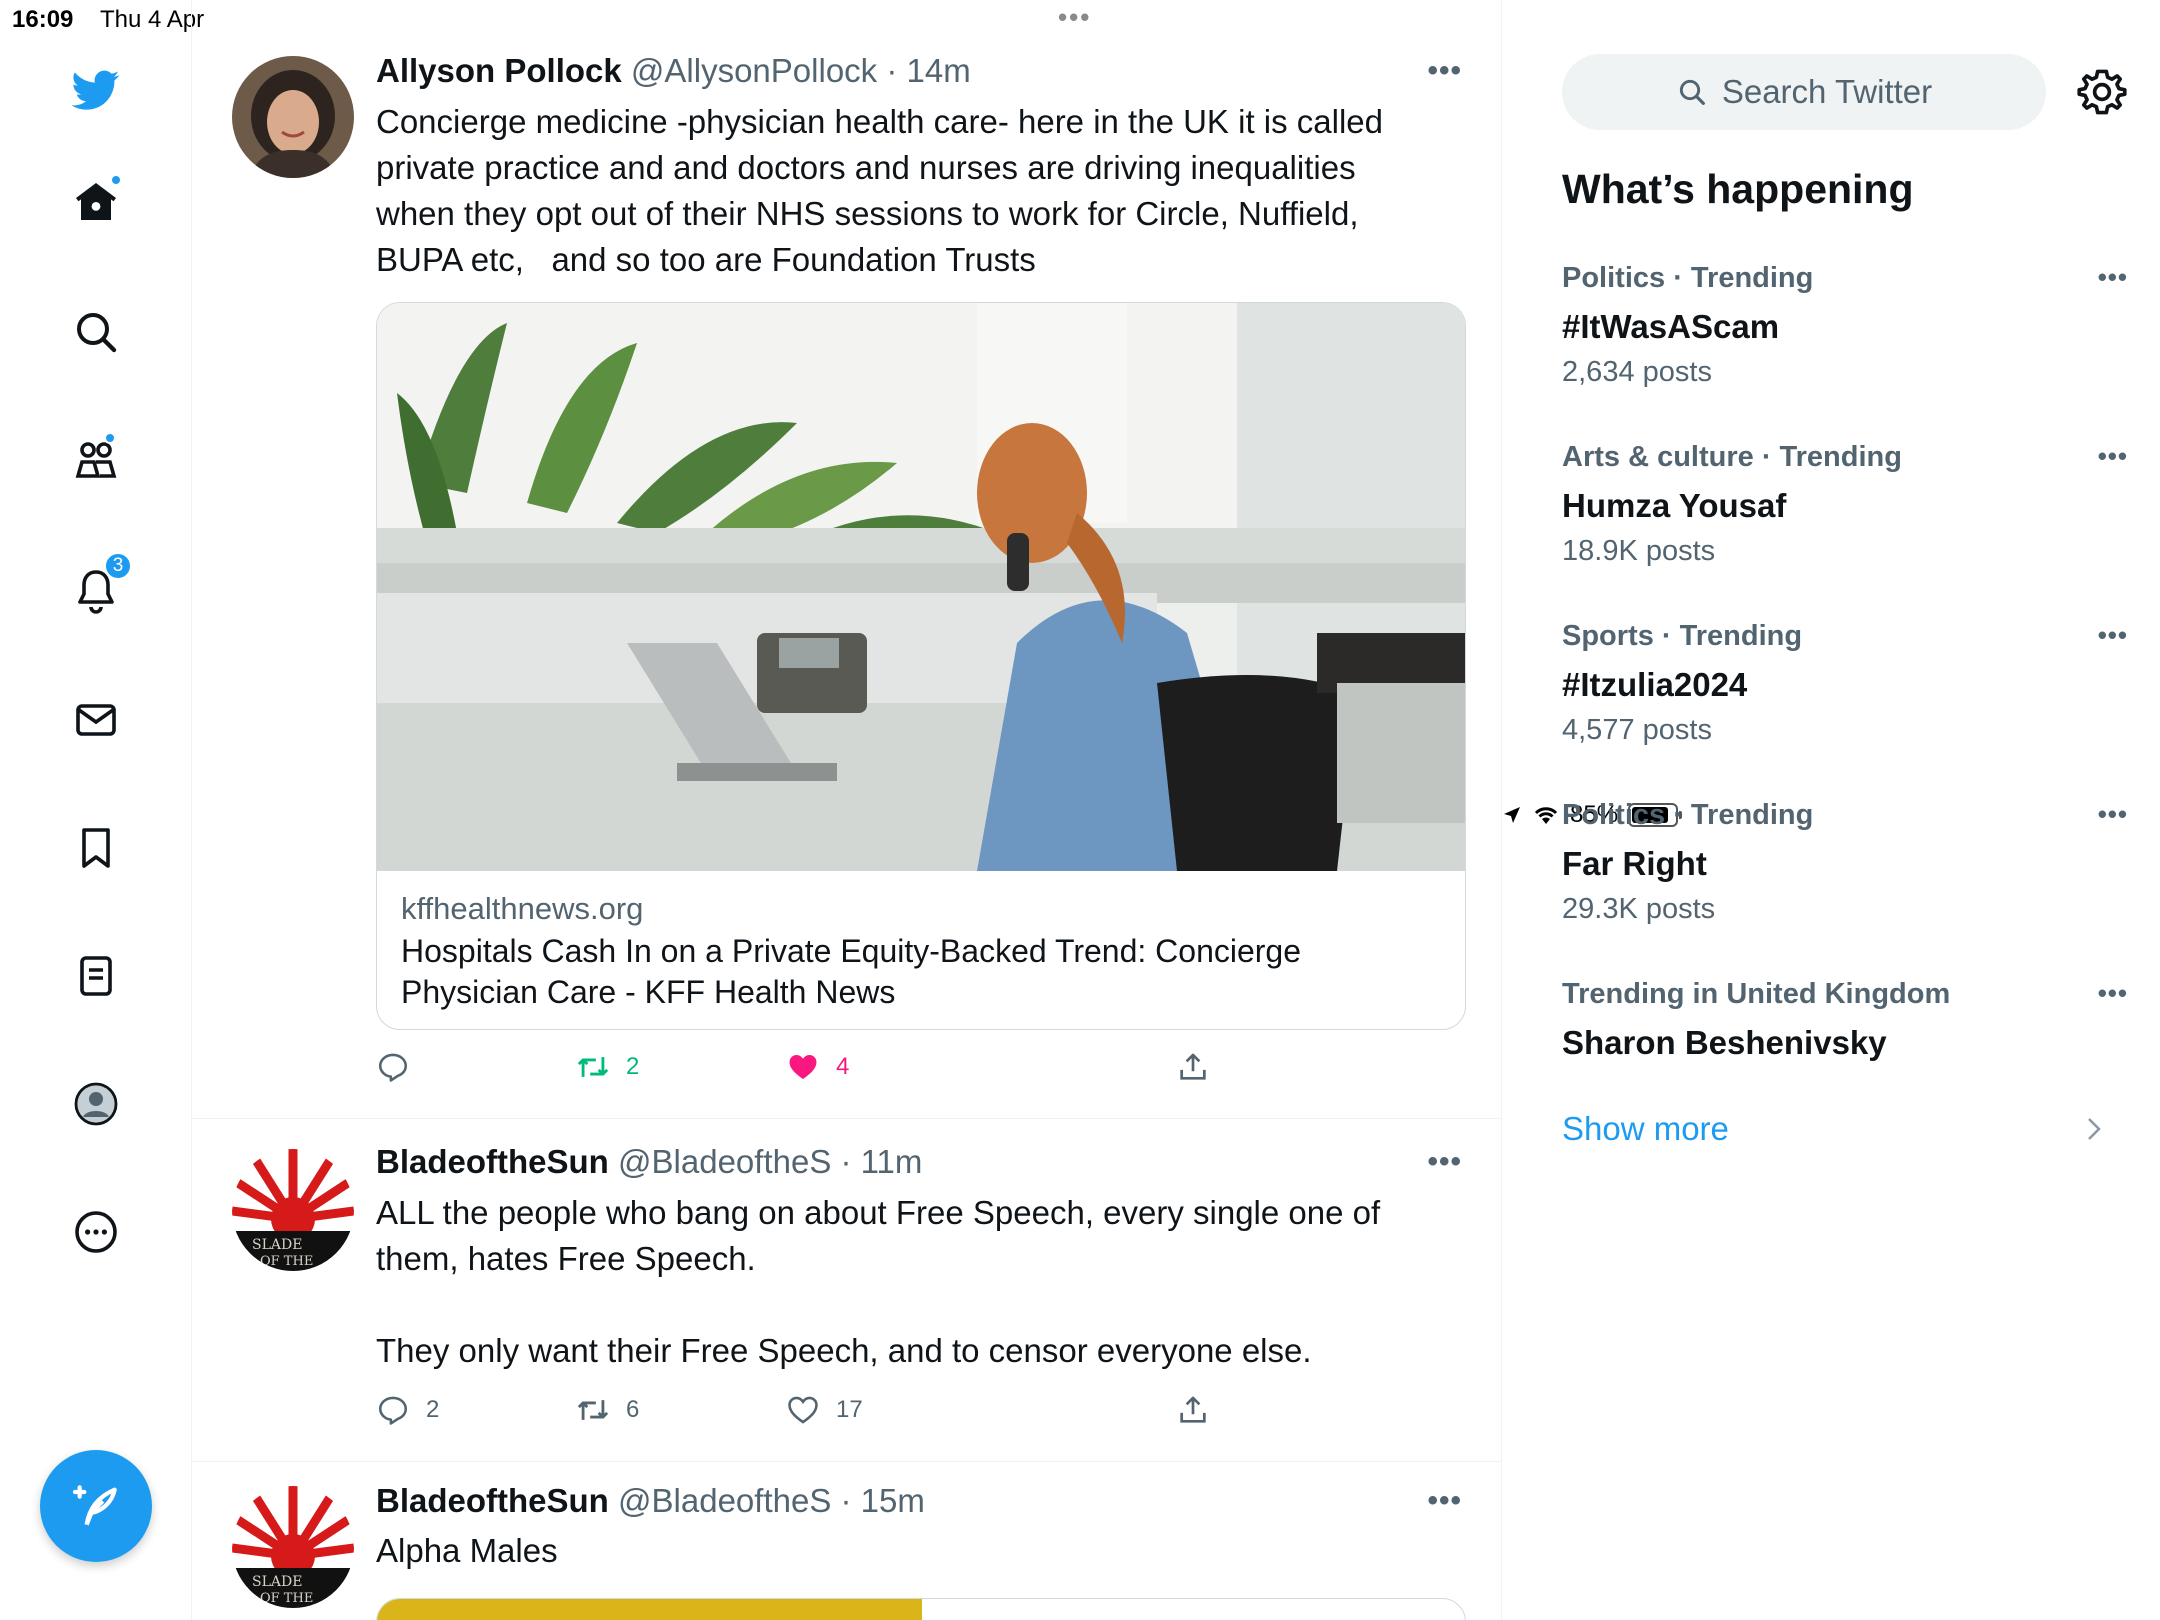  Describe the element at coordinates (499, 70) in the screenshot. I see `author-name: Allyson Pollock` at that location.